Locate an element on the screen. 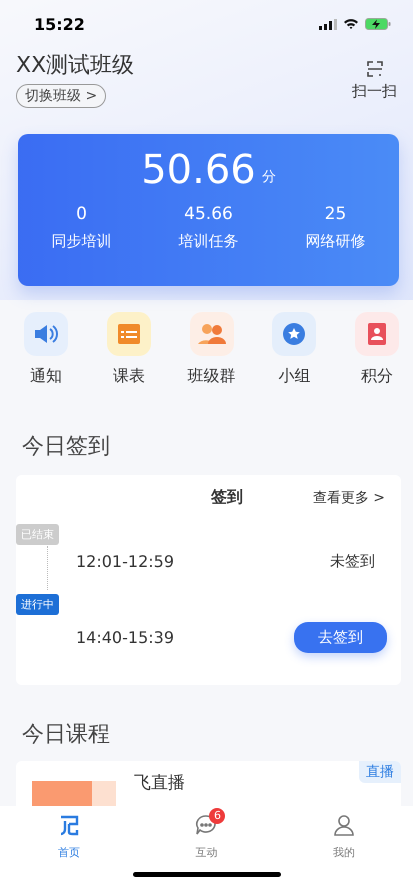 This screenshot has height=895, width=413. stat-value: 45.66 is located at coordinates (208, 214).